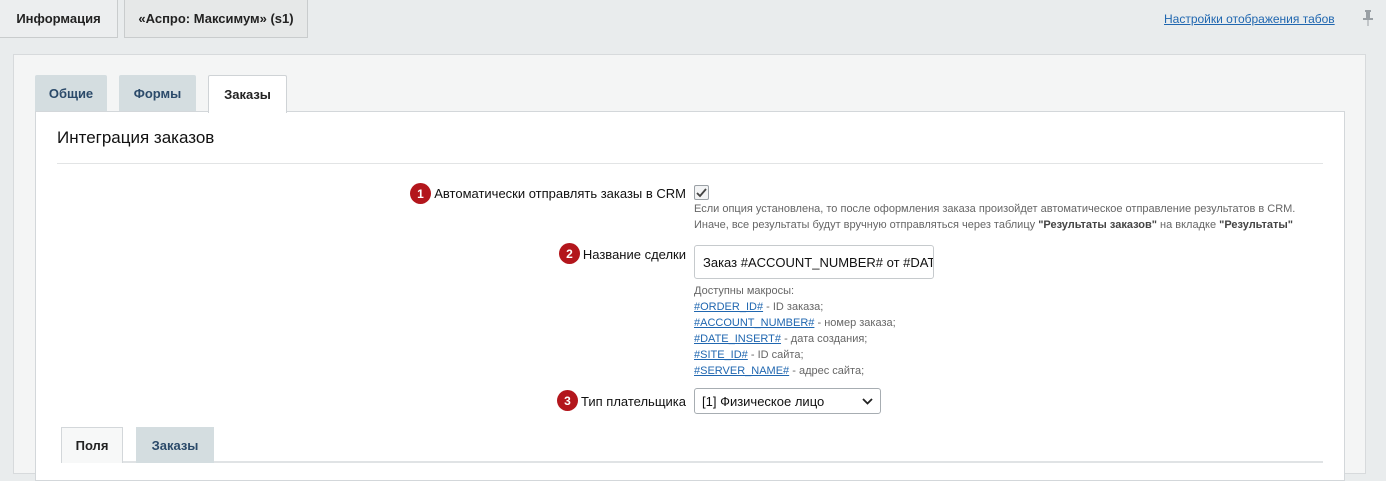 The image size is (1386, 481). Describe the element at coordinates (560, 193) in the screenshot. I see `auto-send-label: Автоматически отправлять заказы в CRM` at that location.